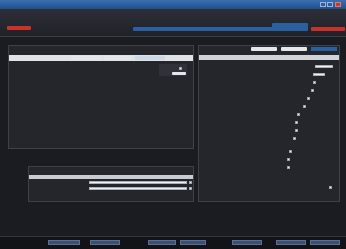  I want to click on right-field-12-label, so click(273, 159).